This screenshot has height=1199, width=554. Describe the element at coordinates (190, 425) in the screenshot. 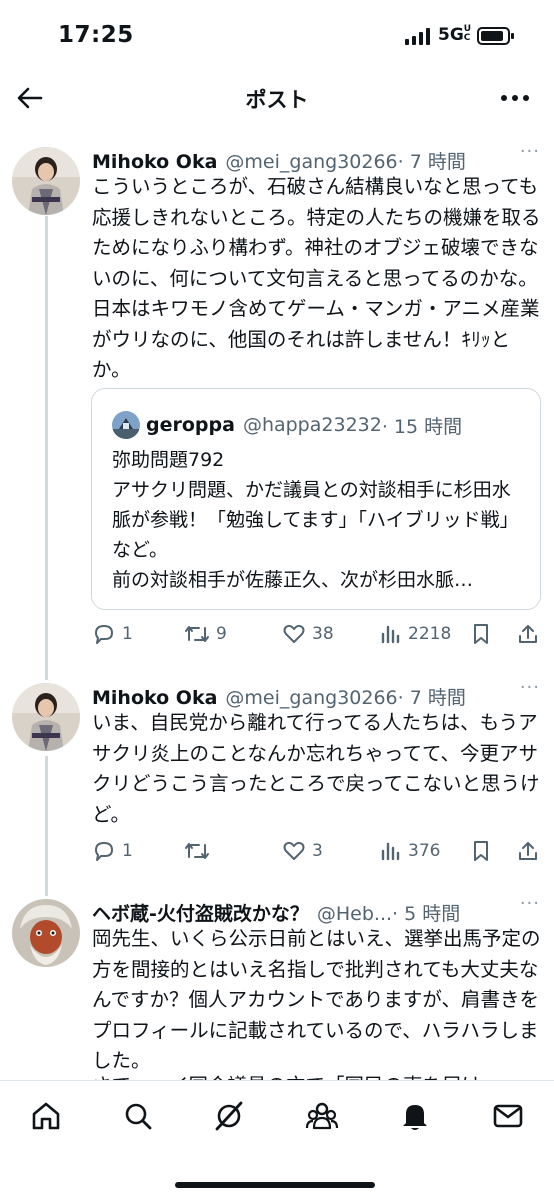

I see `quote-author-name: geroppa` at that location.